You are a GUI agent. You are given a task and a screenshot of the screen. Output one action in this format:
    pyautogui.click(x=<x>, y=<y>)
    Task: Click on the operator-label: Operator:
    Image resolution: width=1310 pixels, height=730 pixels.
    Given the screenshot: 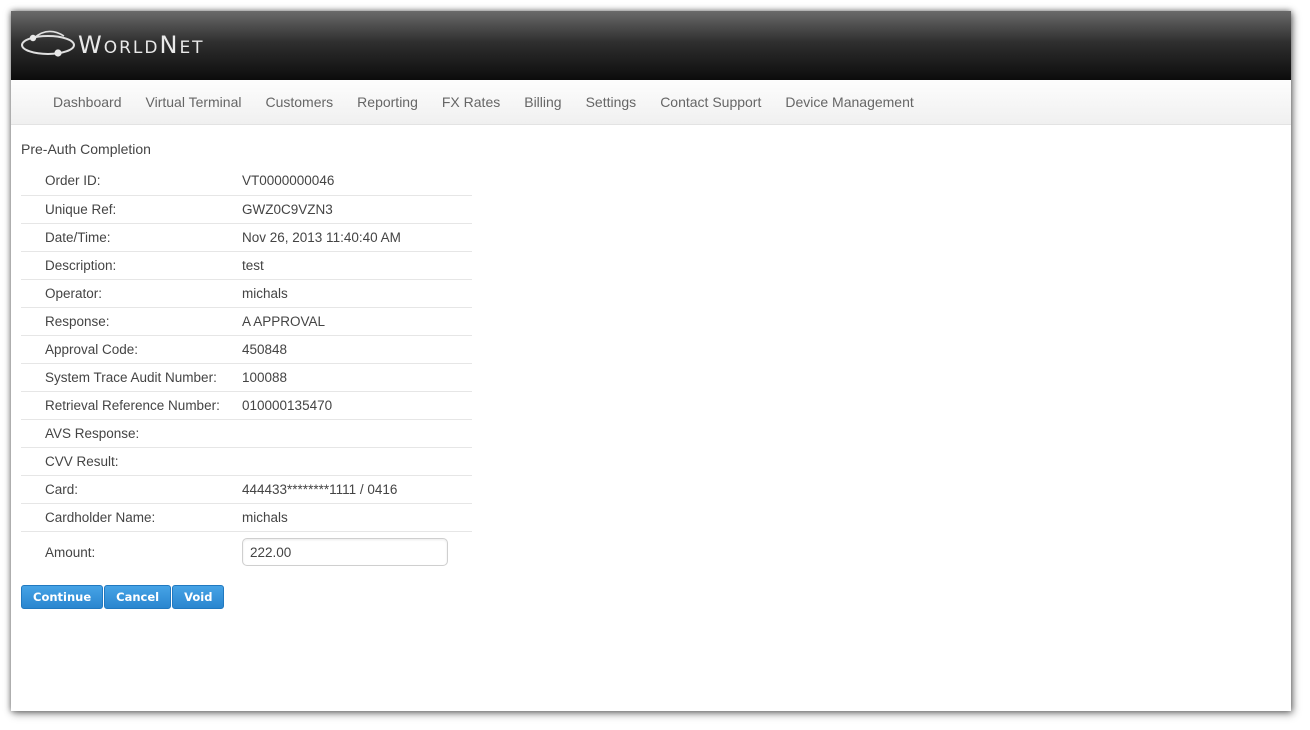 What is the action you would take?
    pyautogui.click(x=131, y=293)
    